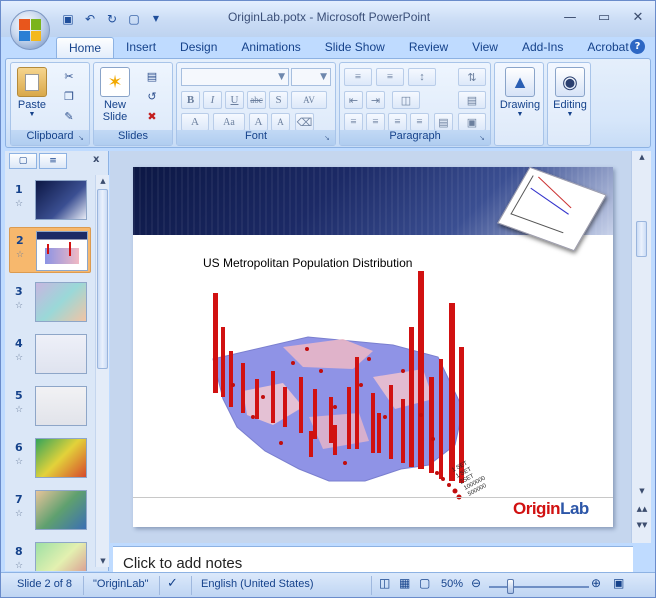 The height and width of the screenshot is (598, 656). Describe the element at coordinates (258, 122) in the screenshot. I see `grow-font-button: A` at that location.